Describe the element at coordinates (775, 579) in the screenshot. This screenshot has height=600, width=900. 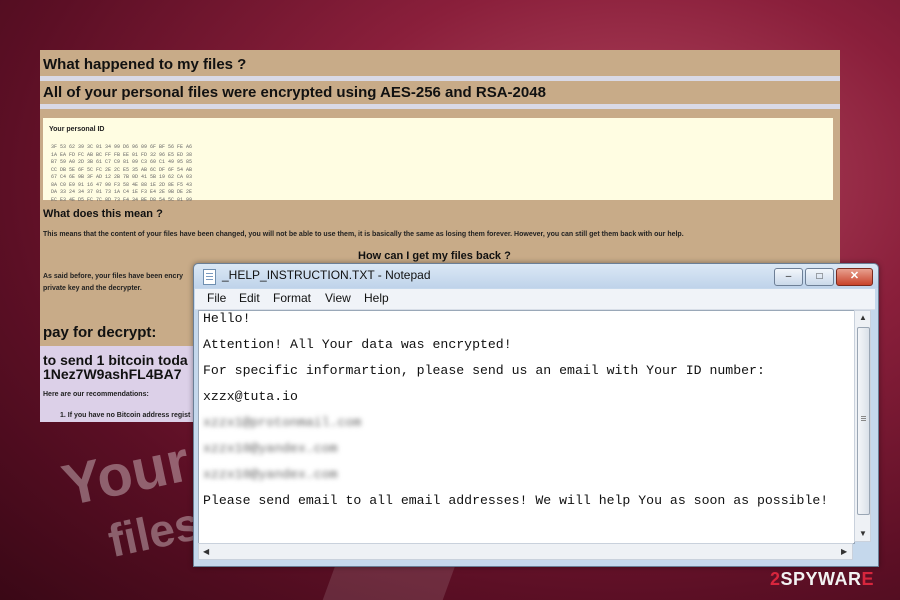
I see `watermark-prefix: 2` at that location.